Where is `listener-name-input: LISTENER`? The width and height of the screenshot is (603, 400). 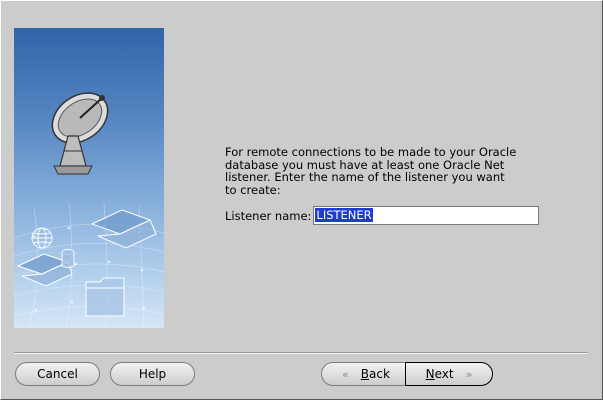 listener-name-input: LISTENER is located at coordinates (426, 215).